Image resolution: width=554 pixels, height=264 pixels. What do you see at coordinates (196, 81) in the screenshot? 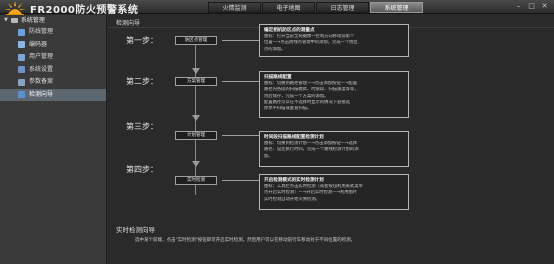
I see `step-2-box: 方案管理` at bounding box center [196, 81].